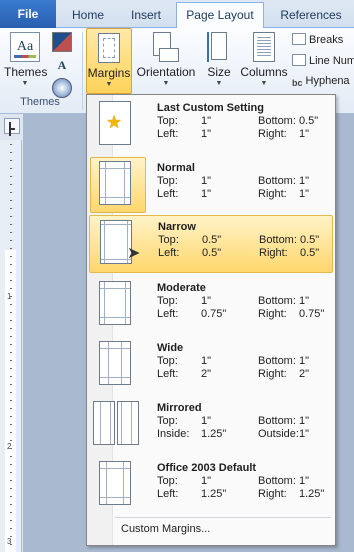 Image resolution: width=354 pixels, height=552 pixels. Describe the element at coordinates (310, 240) in the screenshot. I see `bottom-value: 0.5"` at that location.